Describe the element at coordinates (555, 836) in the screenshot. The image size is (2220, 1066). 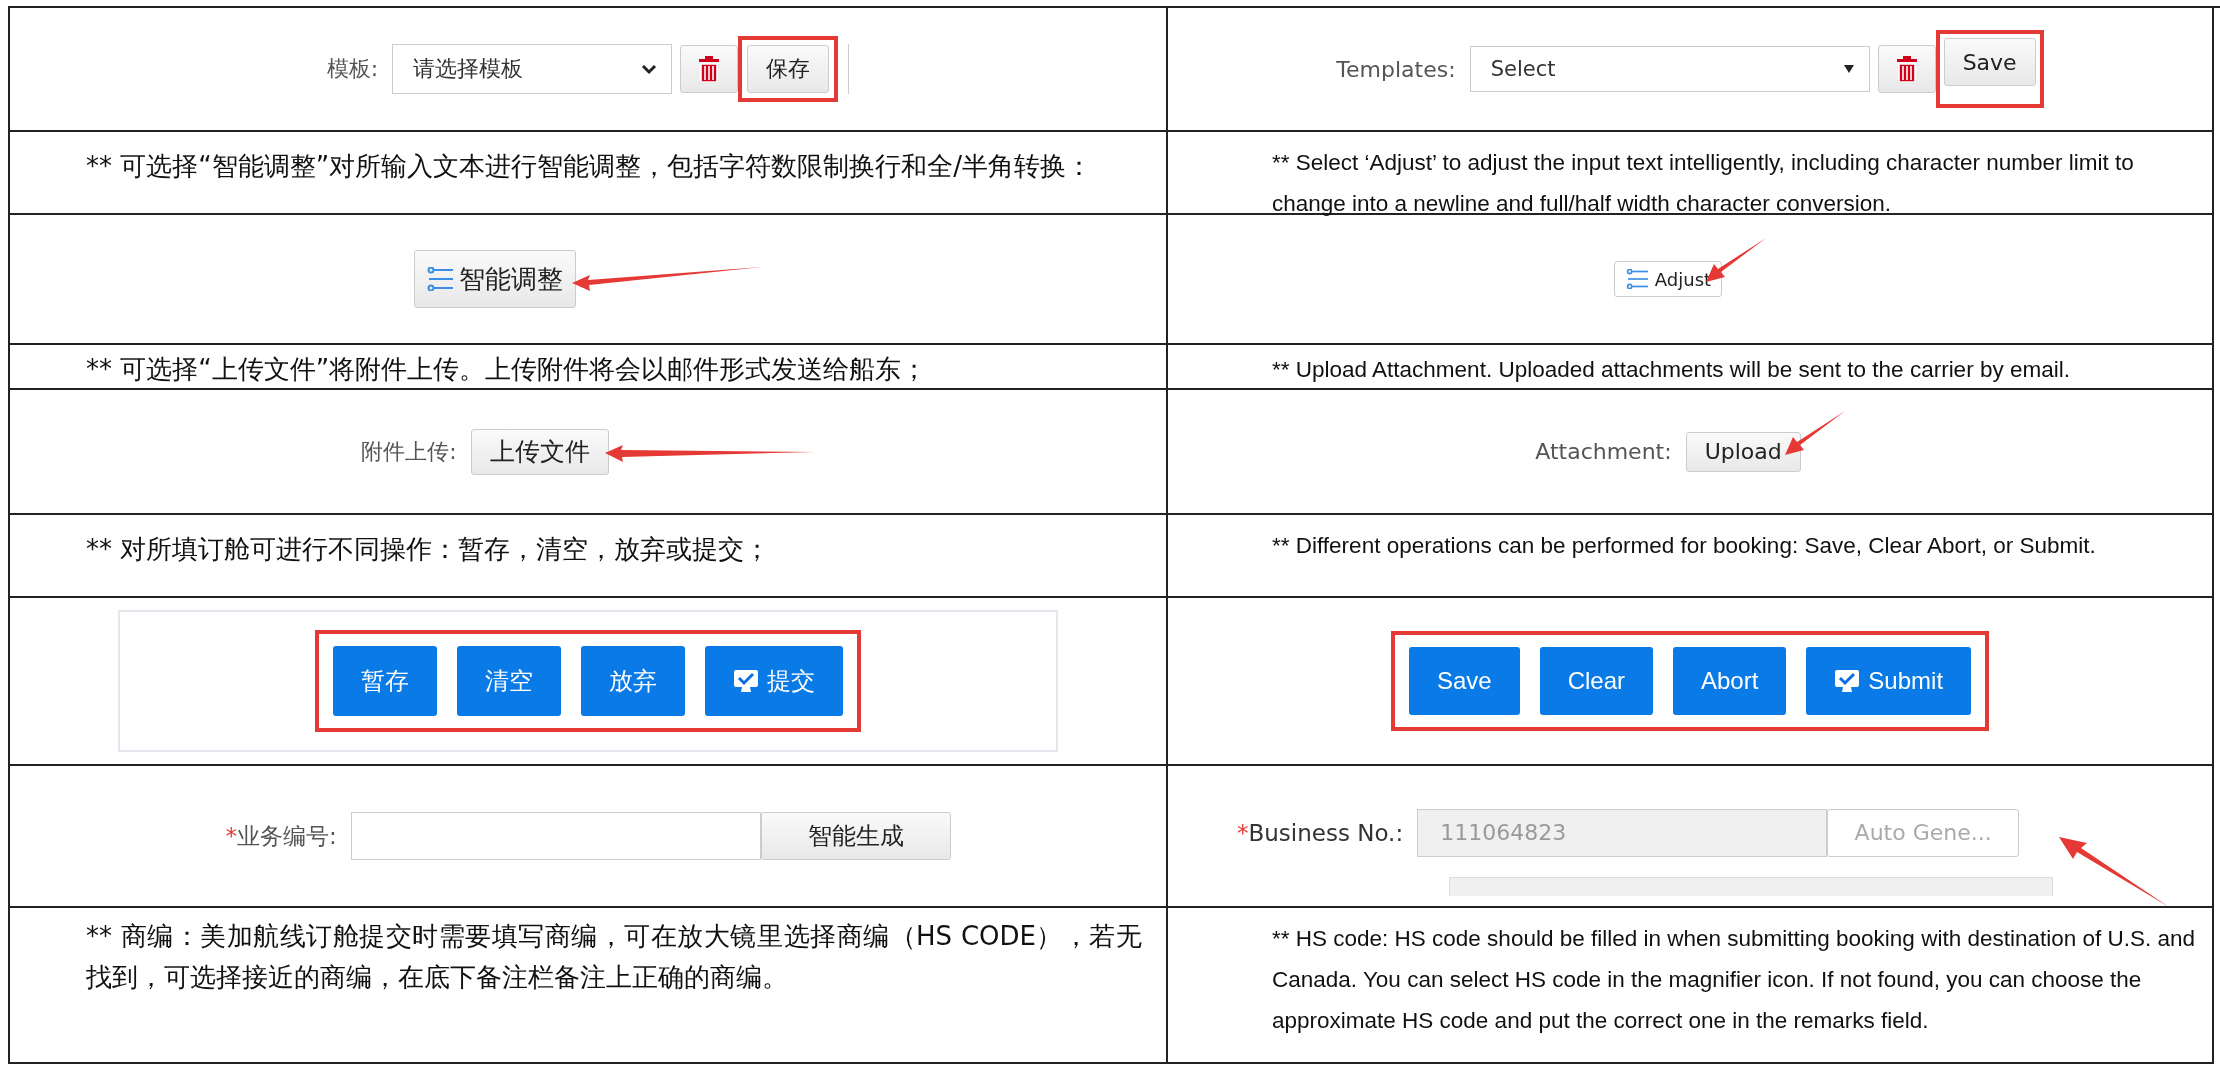
I see `business-number-field` at that location.